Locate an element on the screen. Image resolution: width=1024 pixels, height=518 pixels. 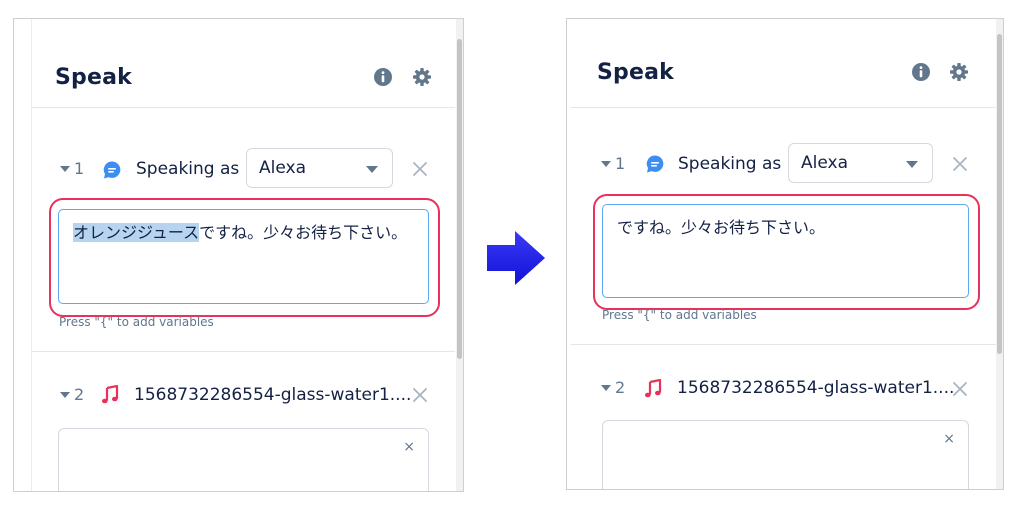
speech-text-rest: ですね。少々お待ち下さい。 is located at coordinates (303, 232).